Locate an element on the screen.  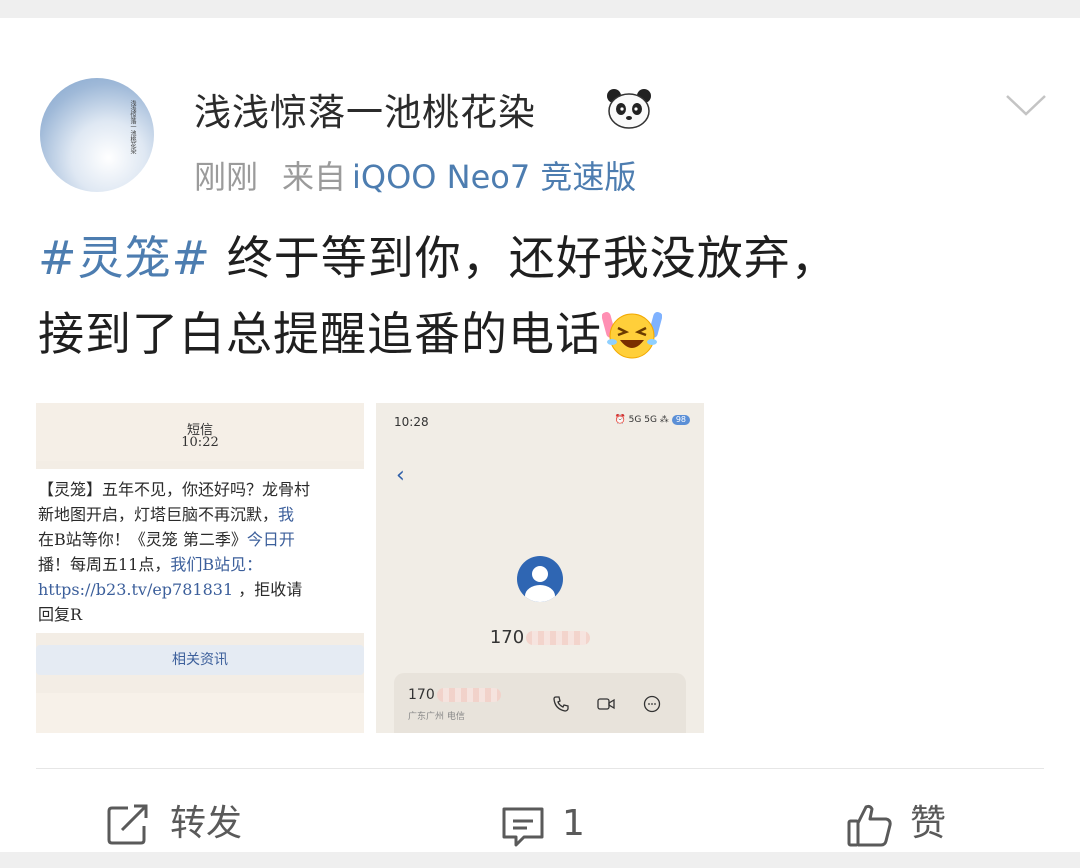
username: 浅浅惊落一池桃花染 is located at coordinates (365, 109).